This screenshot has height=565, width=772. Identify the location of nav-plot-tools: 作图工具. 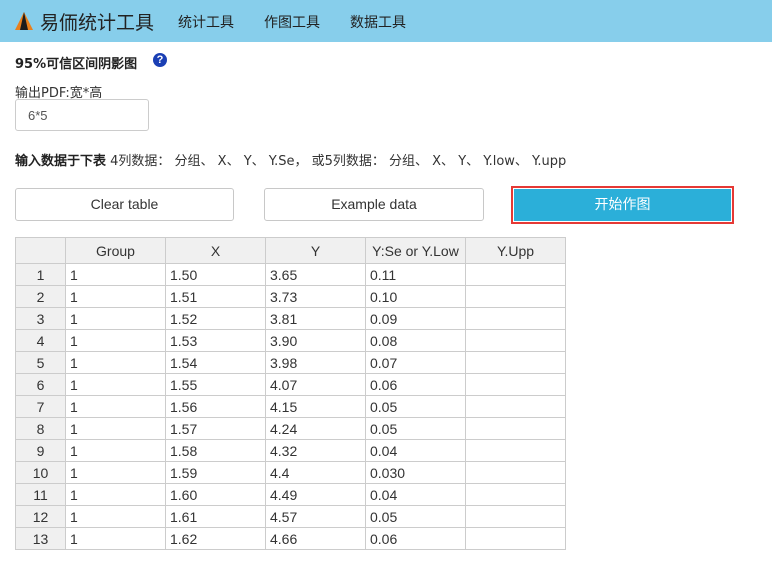
(292, 22).